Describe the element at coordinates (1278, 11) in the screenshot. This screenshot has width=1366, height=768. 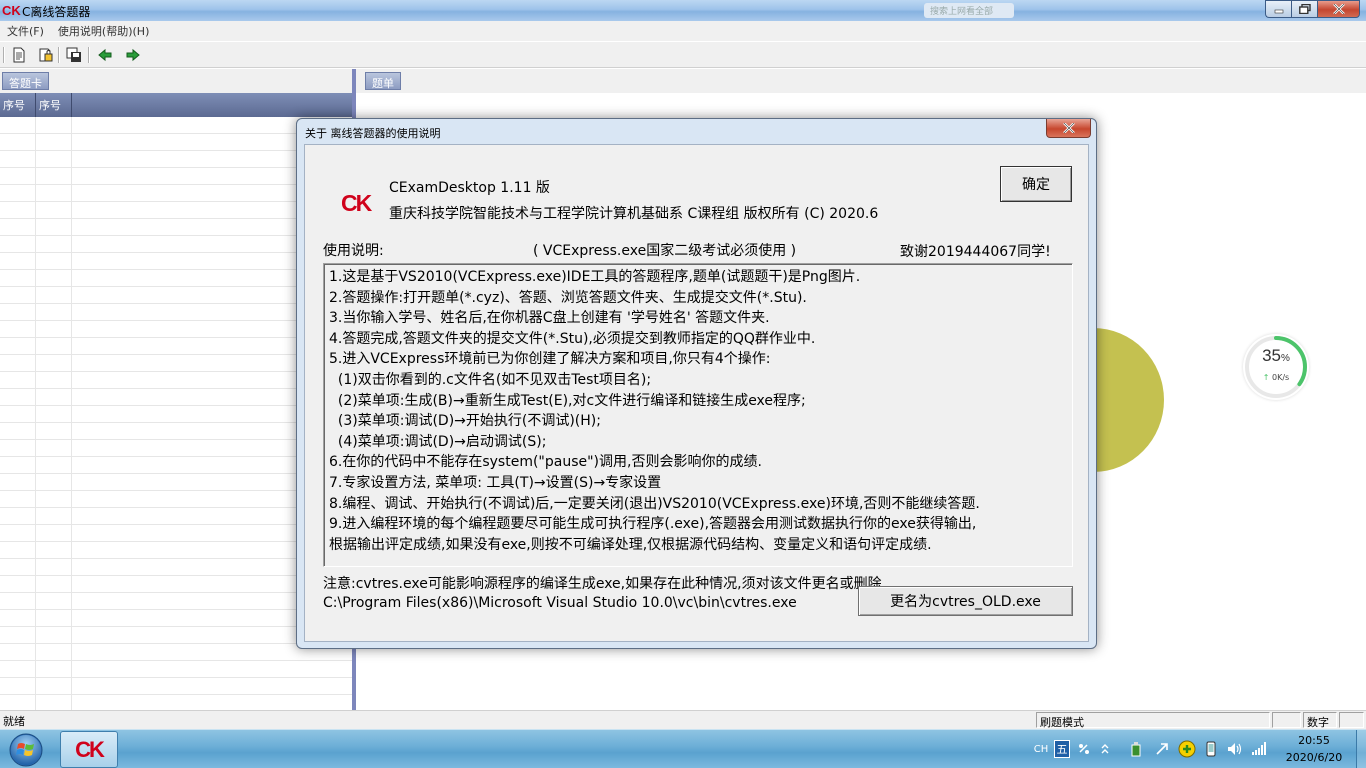
I see `minimize-icon` at that location.